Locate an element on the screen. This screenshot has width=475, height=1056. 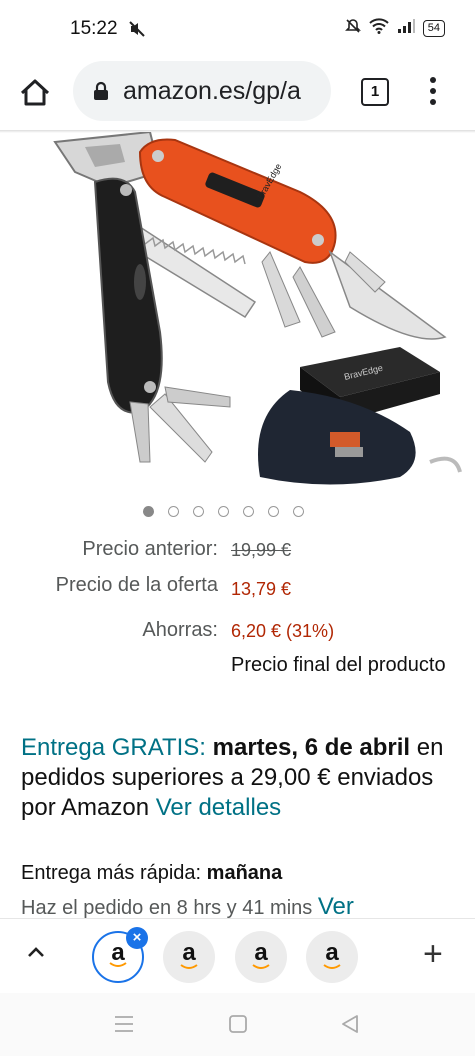
signal-icon is located at coordinates (406, 28).